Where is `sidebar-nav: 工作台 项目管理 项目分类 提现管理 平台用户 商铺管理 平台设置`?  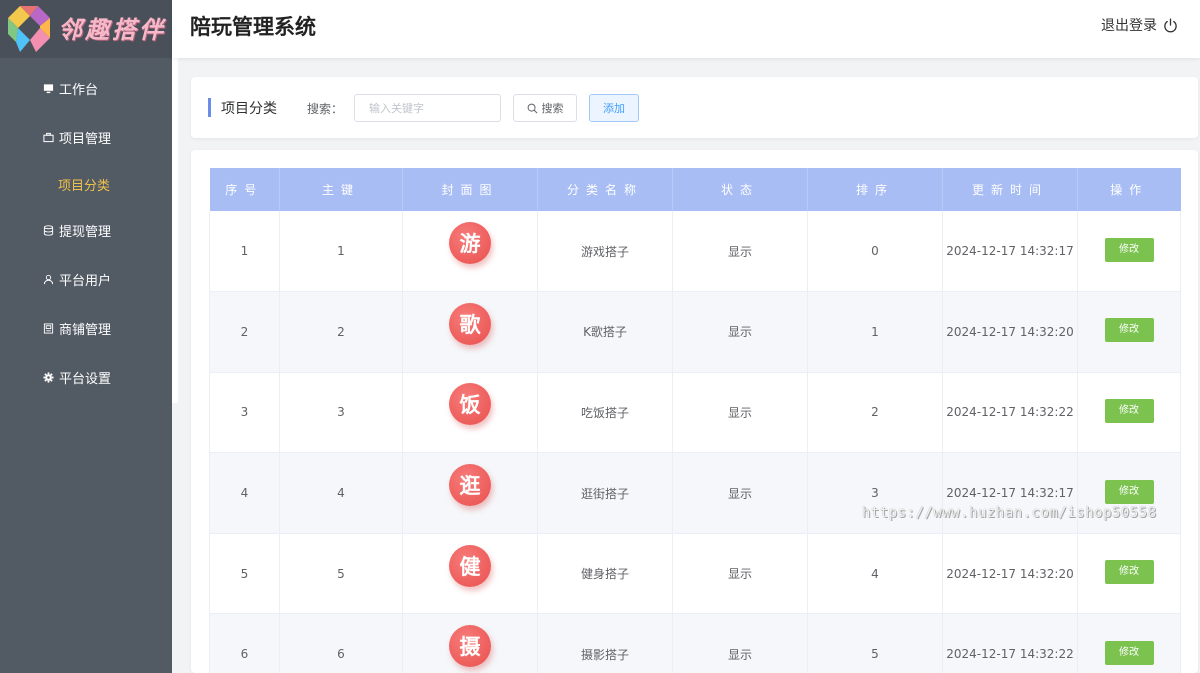
sidebar-nav: 工作台 项目管理 项目分类 提现管理 平台用户 商铺管理 平台设置 is located at coordinates (86, 233).